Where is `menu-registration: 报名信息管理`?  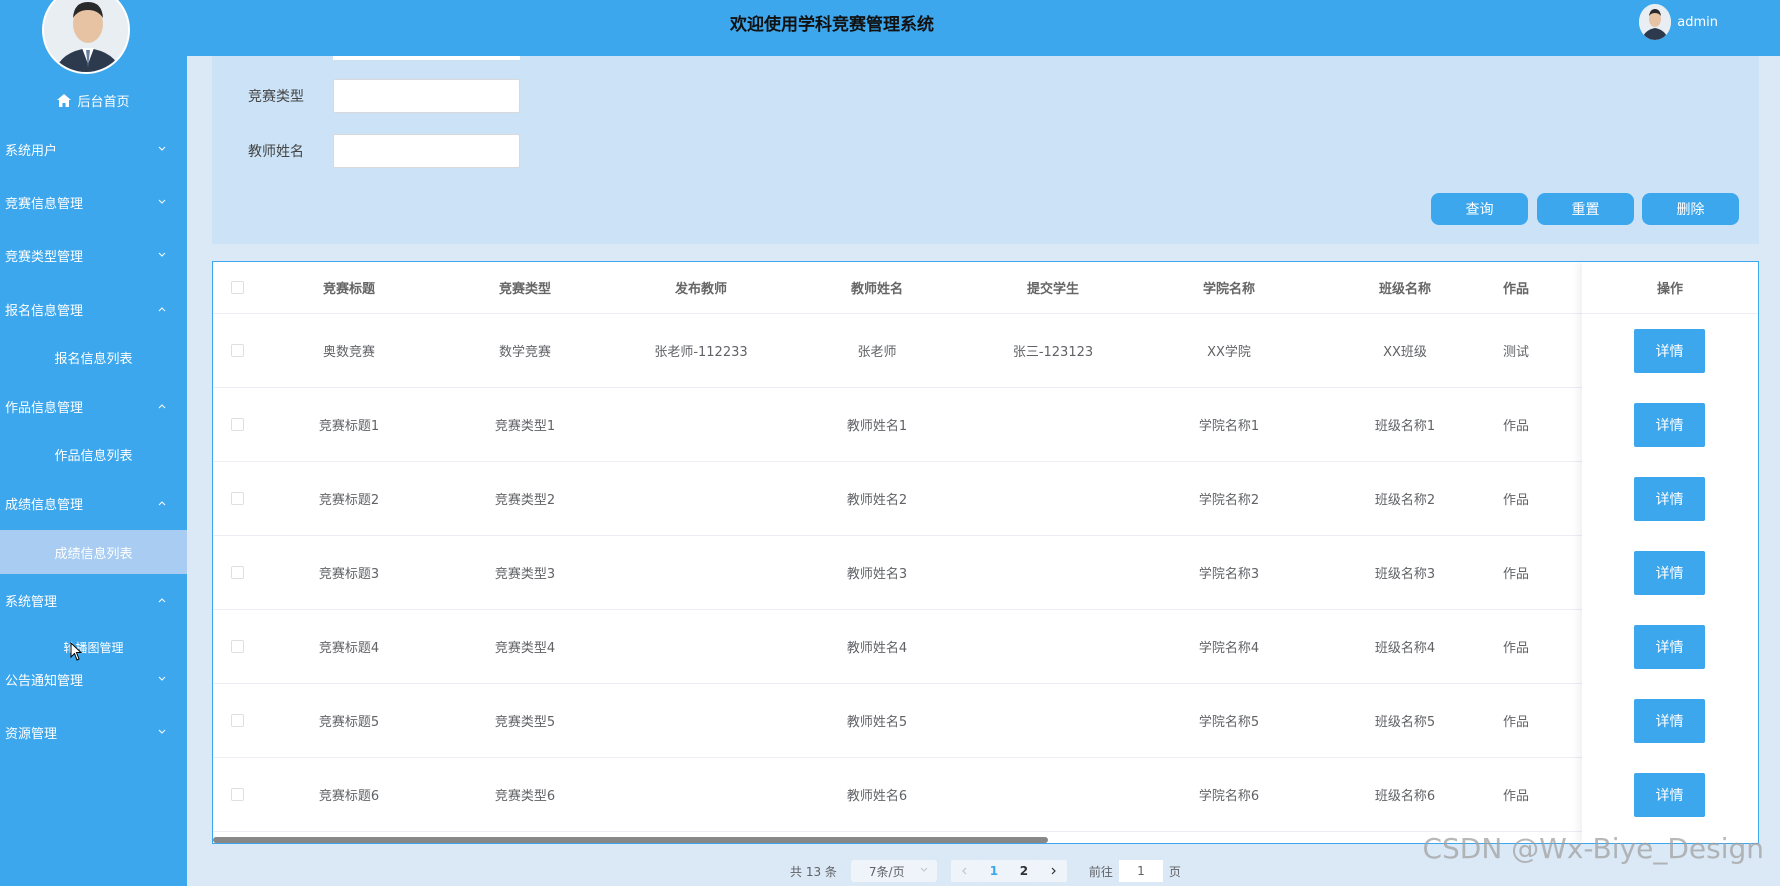 menu-registration: 报名信息管理 is located at coordinates (93, 309).